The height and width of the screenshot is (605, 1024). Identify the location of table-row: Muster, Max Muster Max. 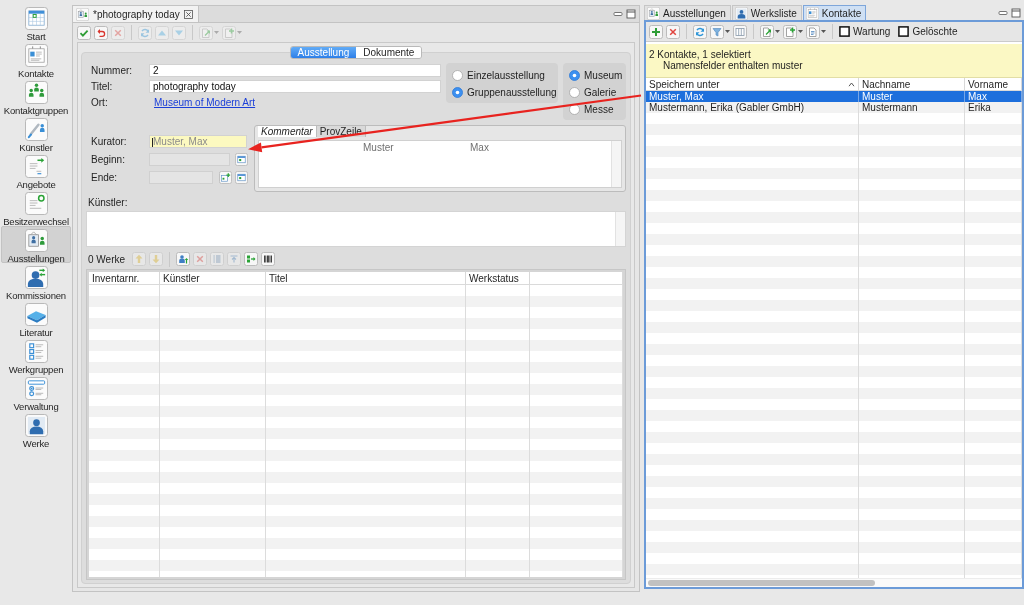
(834, 96).